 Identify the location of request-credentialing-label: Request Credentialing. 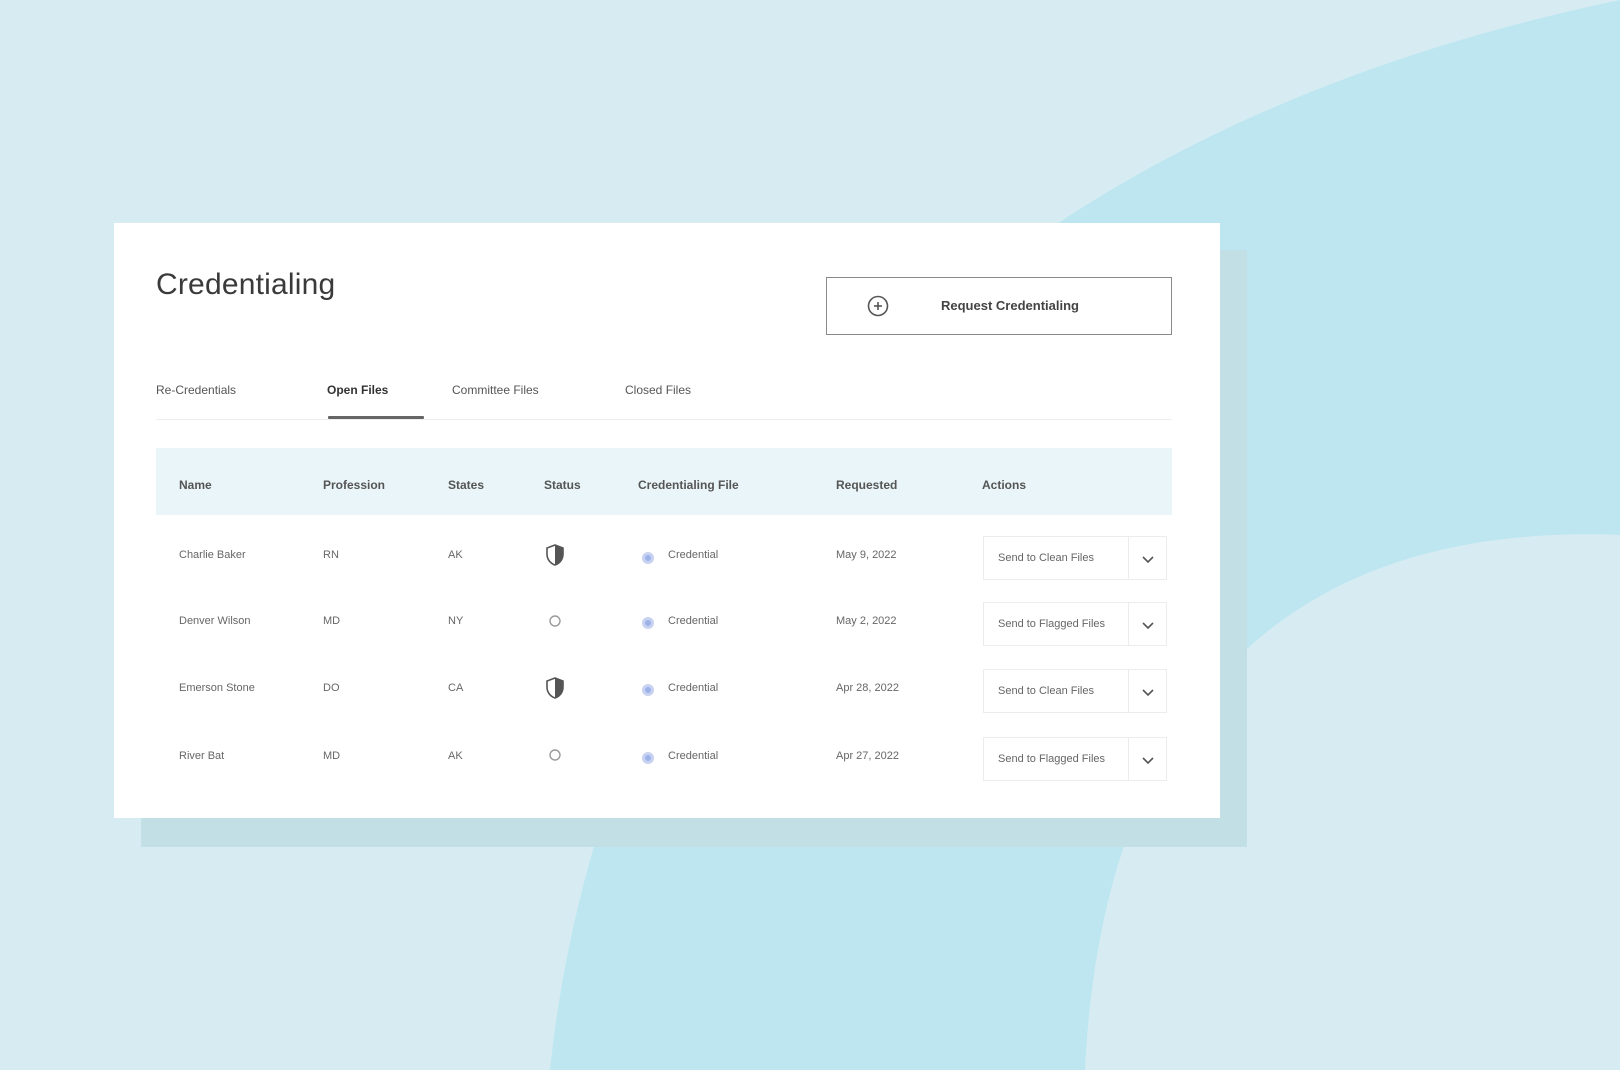
(1010, 305).